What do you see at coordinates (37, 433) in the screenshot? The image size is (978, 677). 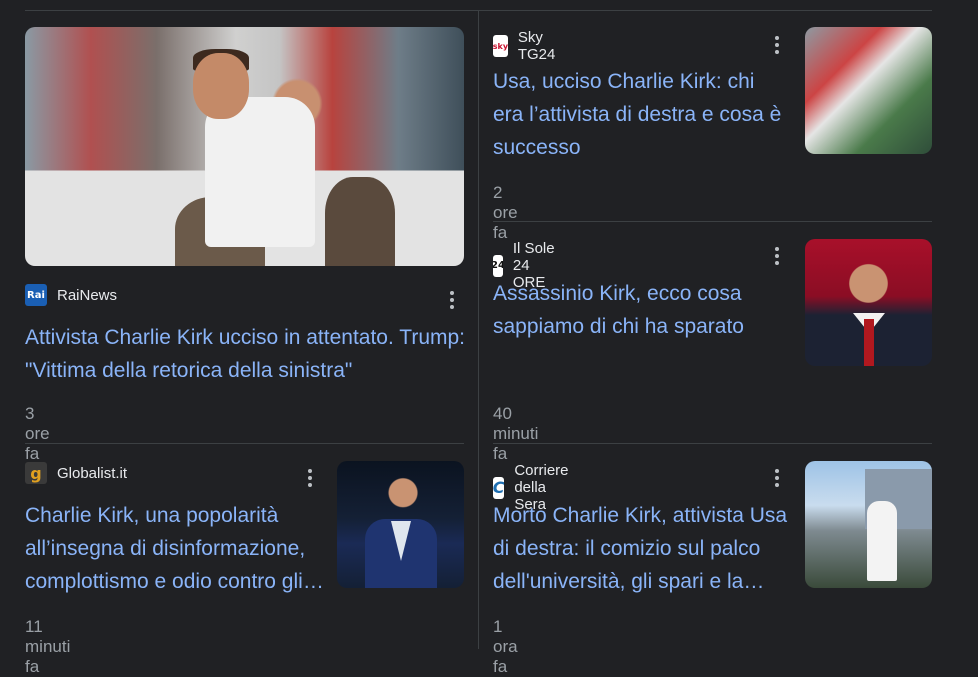 I see `timestamp: 3 ore fa` at bounding box center [37, 433].